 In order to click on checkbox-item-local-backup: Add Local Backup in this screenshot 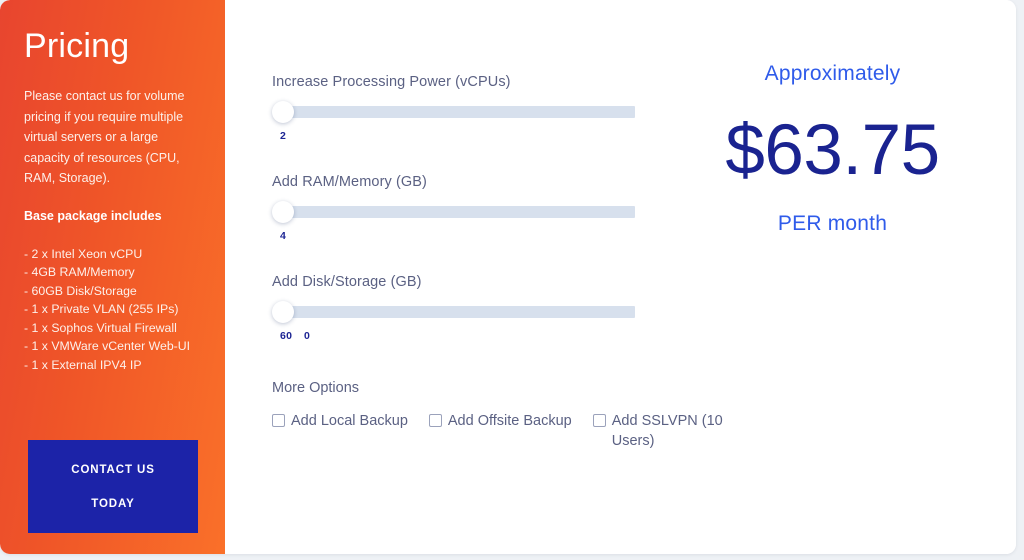, I will do `click(340, 421)`.